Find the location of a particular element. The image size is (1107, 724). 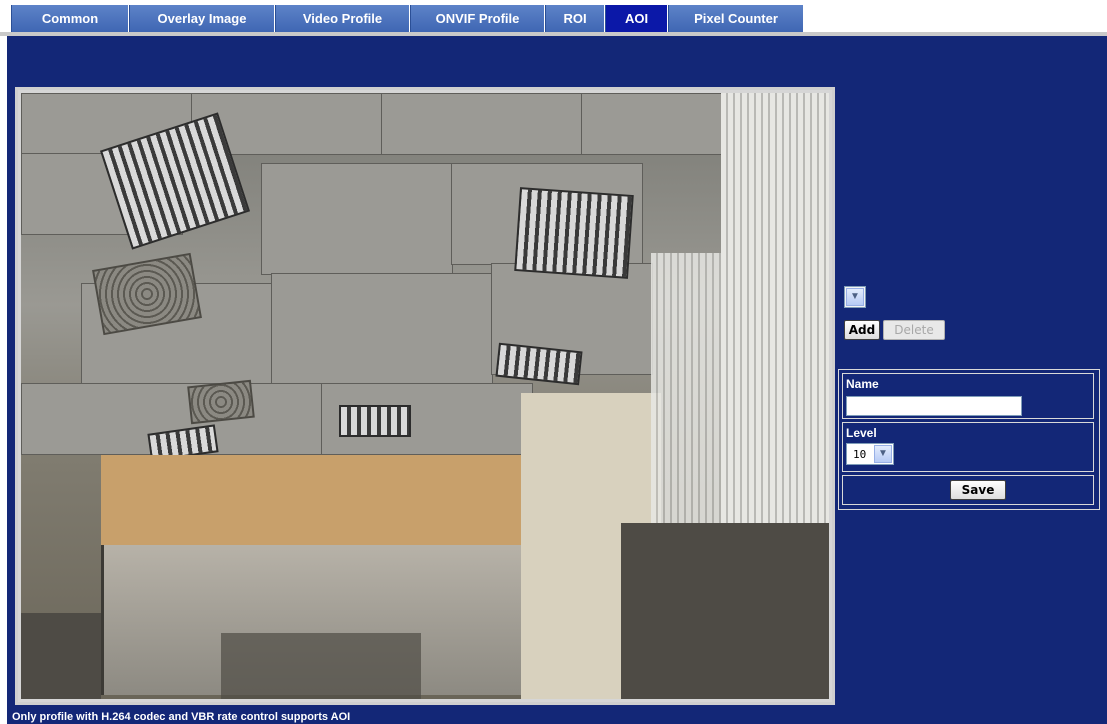

aoi-properties: Name Level 10 ▼ Save is located at coordinates (969, 439).